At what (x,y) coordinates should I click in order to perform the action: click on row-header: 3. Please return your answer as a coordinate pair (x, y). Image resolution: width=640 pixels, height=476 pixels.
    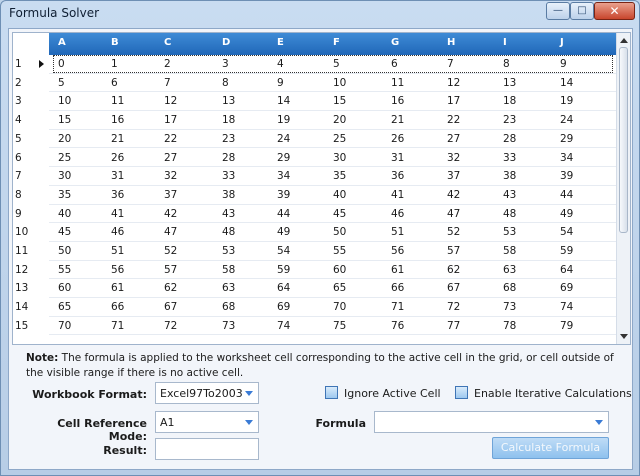
    Looking at the image, I should click on (26, 101).